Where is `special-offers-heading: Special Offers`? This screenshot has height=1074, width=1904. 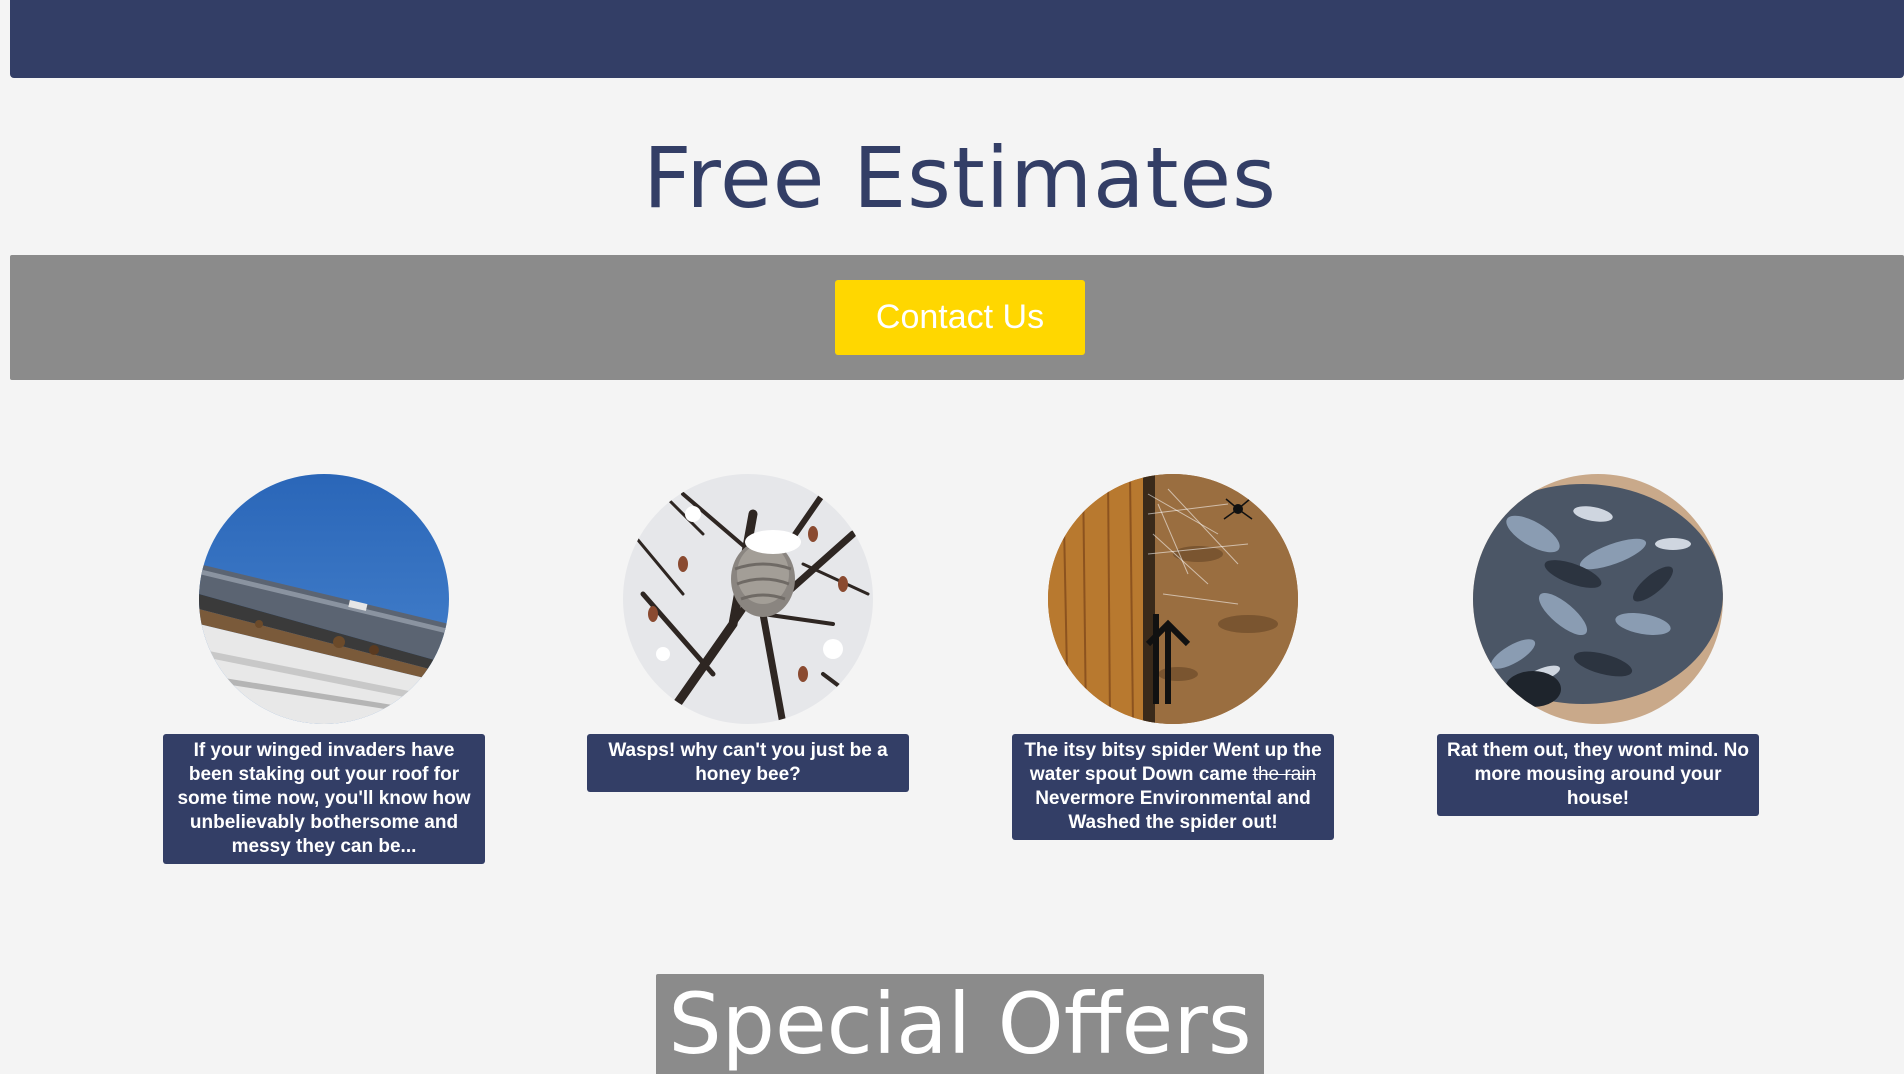 special-offers-heading: Special Offers is located at coordinates (960, 1024).